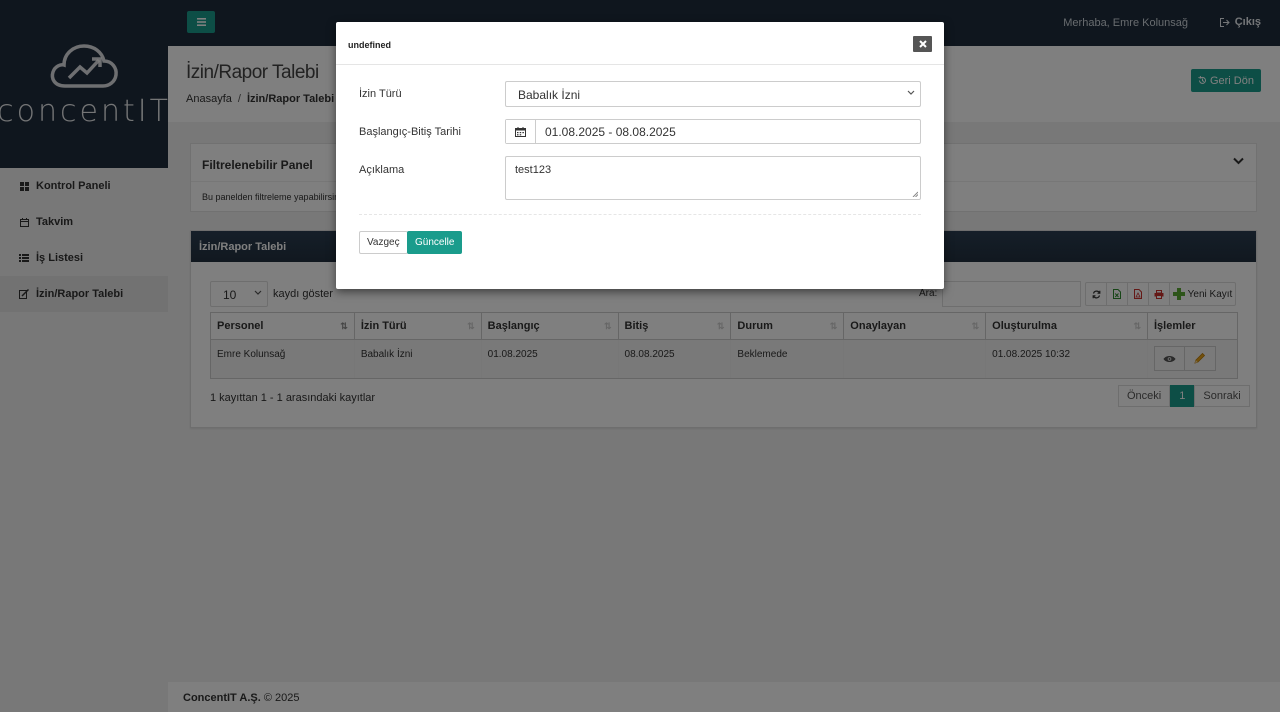 This screenshot has height=712, width=1280. Describe the element at coordinates (911, 92) in the screenshot. I see `chevron-down-icon` at that location.